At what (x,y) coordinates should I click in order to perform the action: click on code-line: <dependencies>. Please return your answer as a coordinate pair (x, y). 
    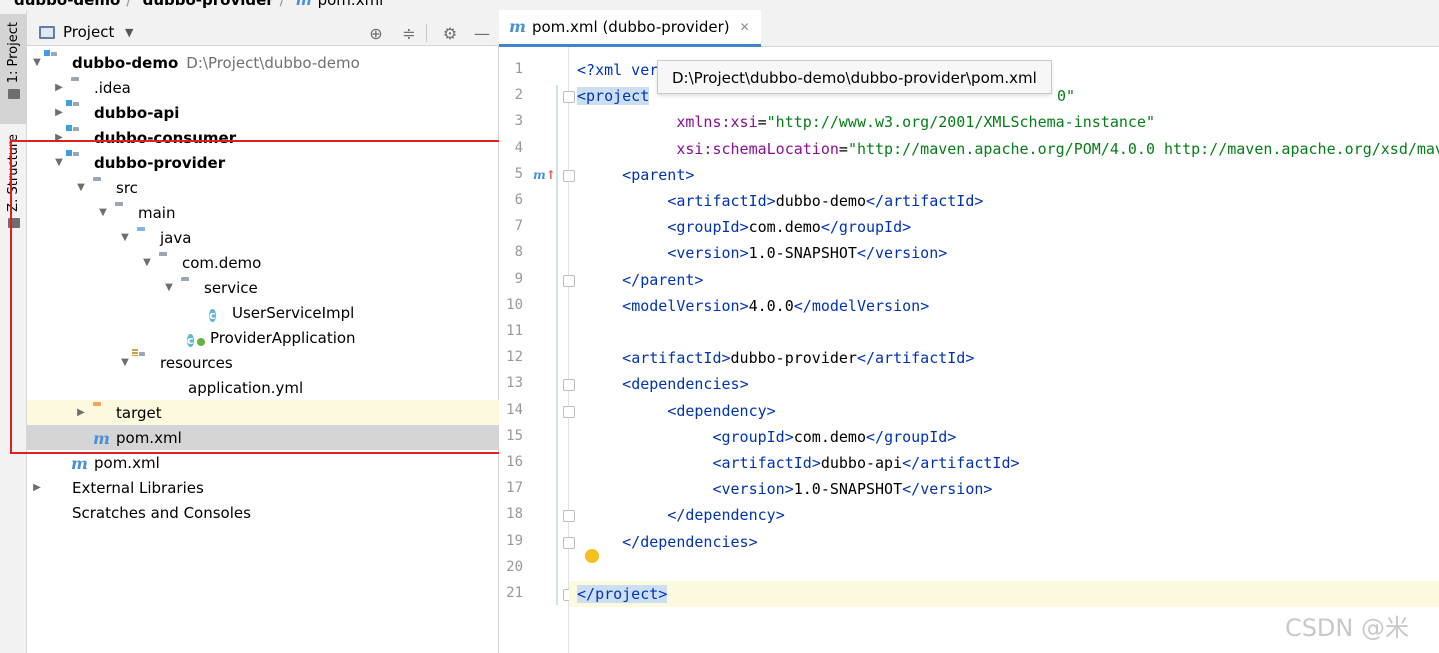
    Looking at the image, I should click on (662, 384).